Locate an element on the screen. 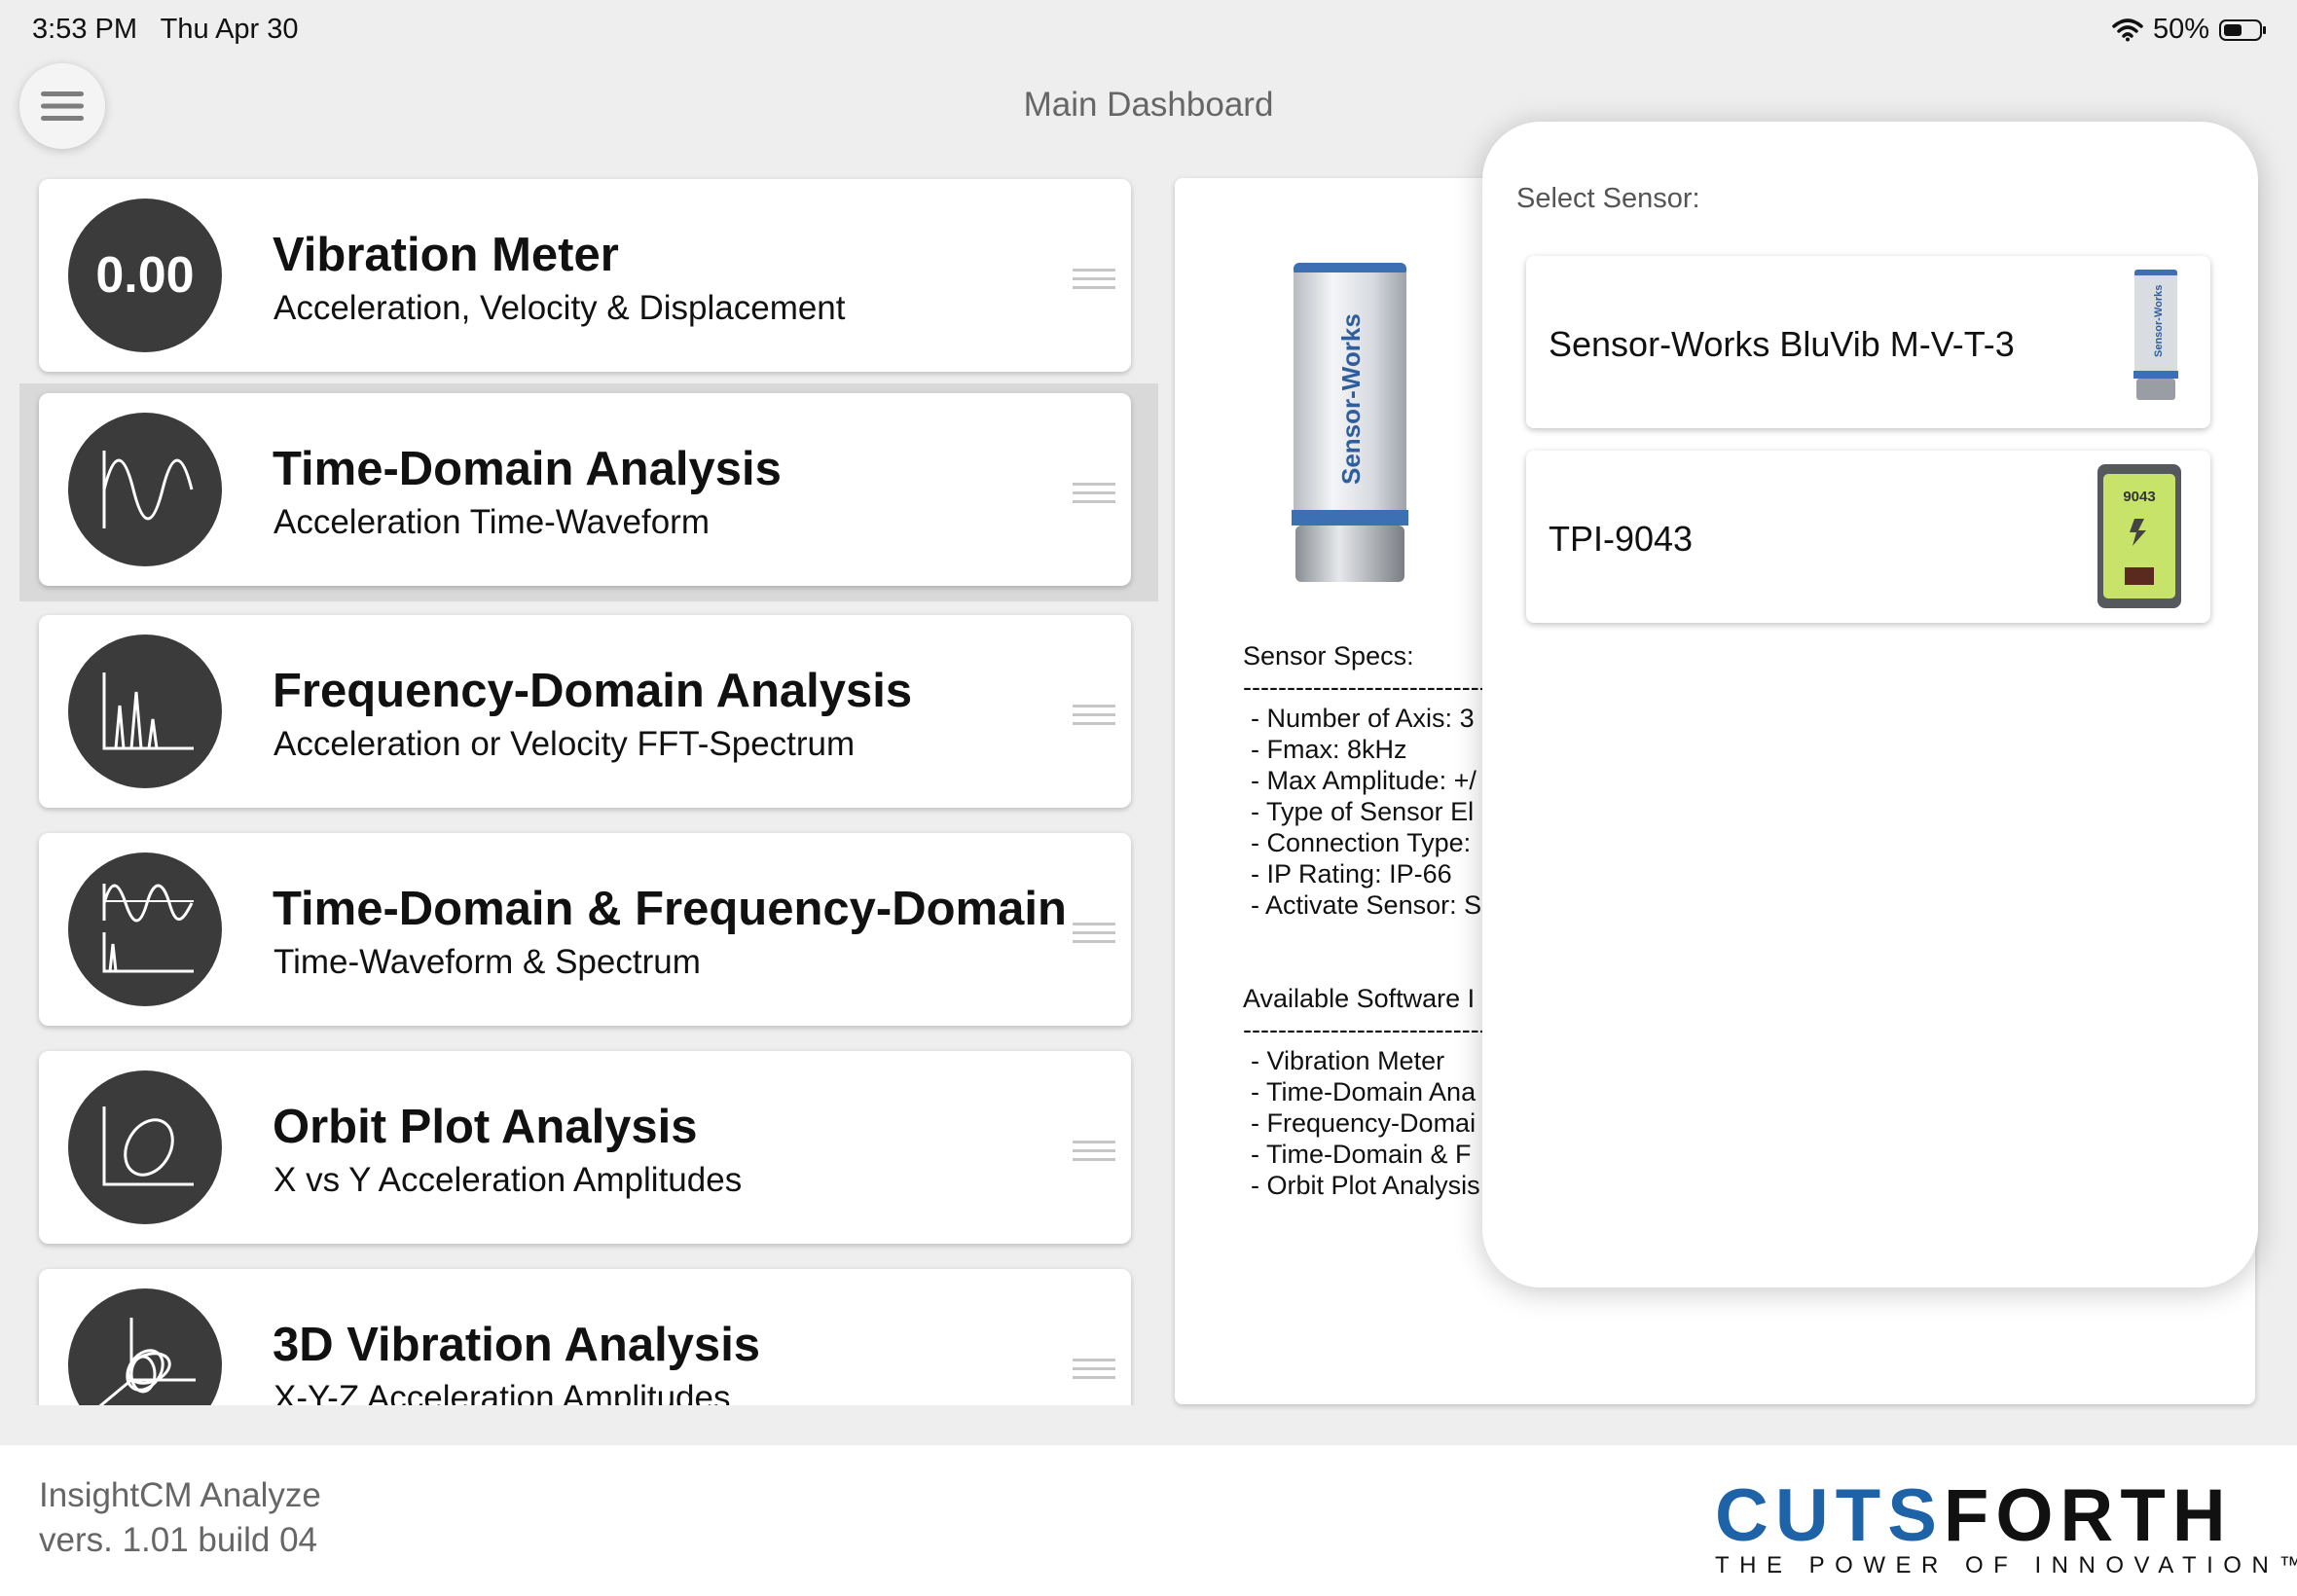 The width and height of the screenshot is (2297, 1596). status-indicators: 50% is located at coordinates (2189, 30).